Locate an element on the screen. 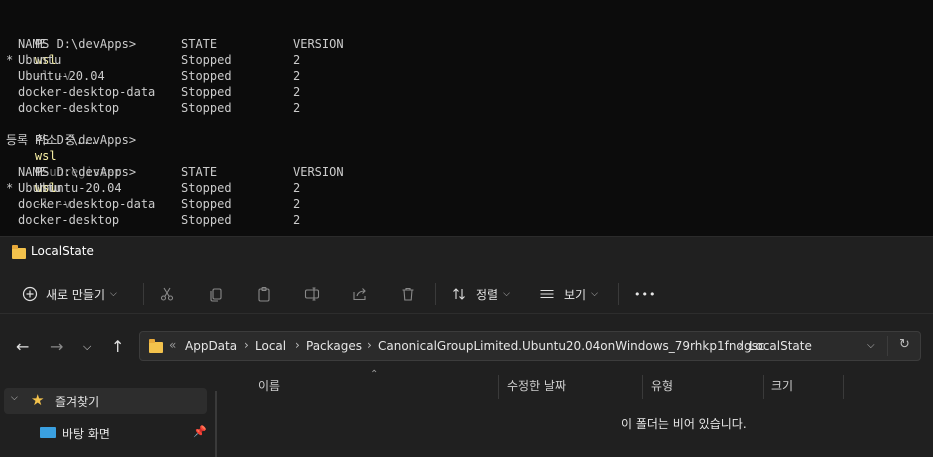 The height and width of the screenshot is (457, 933). sidebar-item-label: 즐겨찾기 is located at coordinates (77, 402).